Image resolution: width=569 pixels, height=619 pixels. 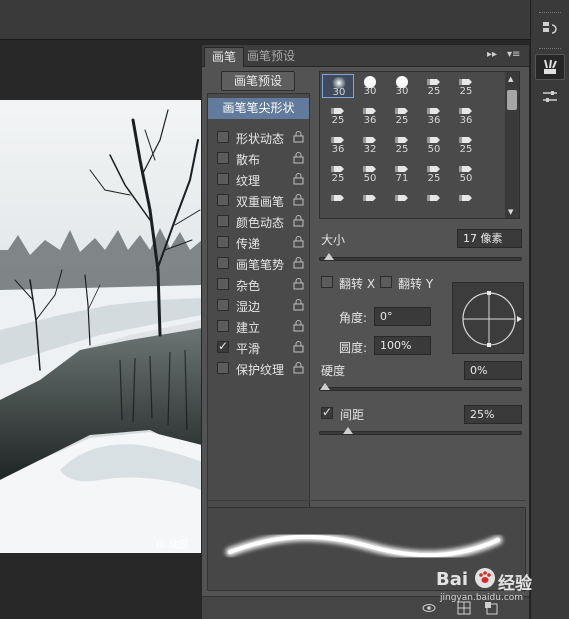 What do you see at coordinates (510, 212) in the screenshot?
I see `scroll-down-icon: ▼` at bounding box center [510, 212].